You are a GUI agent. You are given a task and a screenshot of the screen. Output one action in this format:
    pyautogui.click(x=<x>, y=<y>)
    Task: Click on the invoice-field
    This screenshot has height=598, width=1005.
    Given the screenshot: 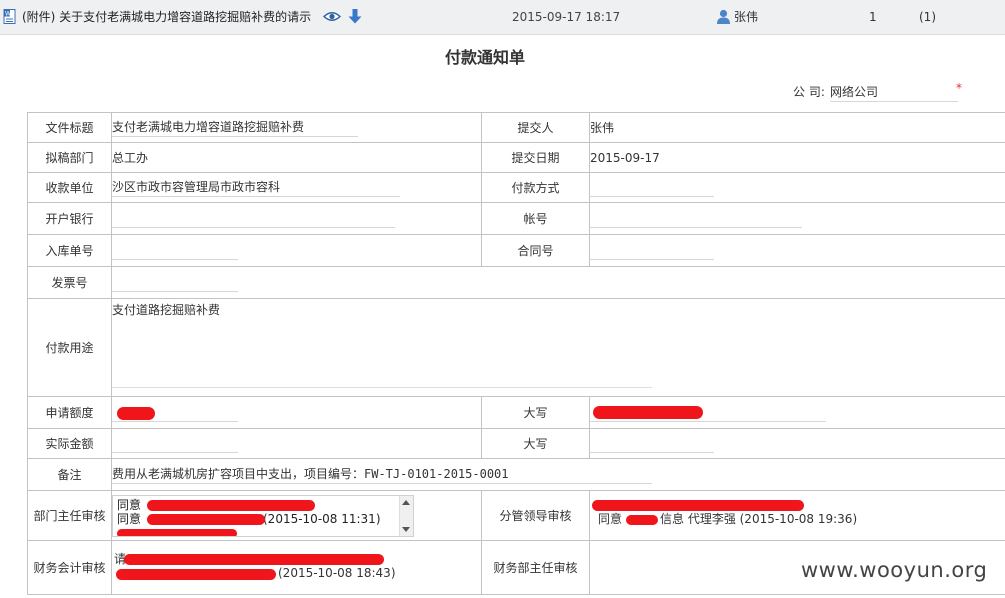 What is the action you would take?
    pyautogui.click(x=175, y=283)
    